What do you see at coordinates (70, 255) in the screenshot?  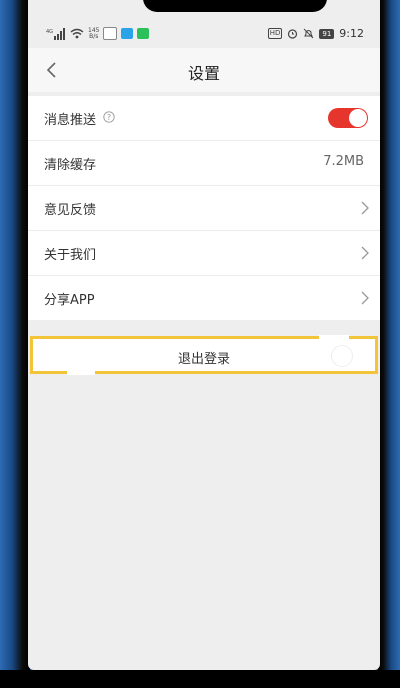 I see `settings-item-label: 关于我们` at bounding box center [70, 255].